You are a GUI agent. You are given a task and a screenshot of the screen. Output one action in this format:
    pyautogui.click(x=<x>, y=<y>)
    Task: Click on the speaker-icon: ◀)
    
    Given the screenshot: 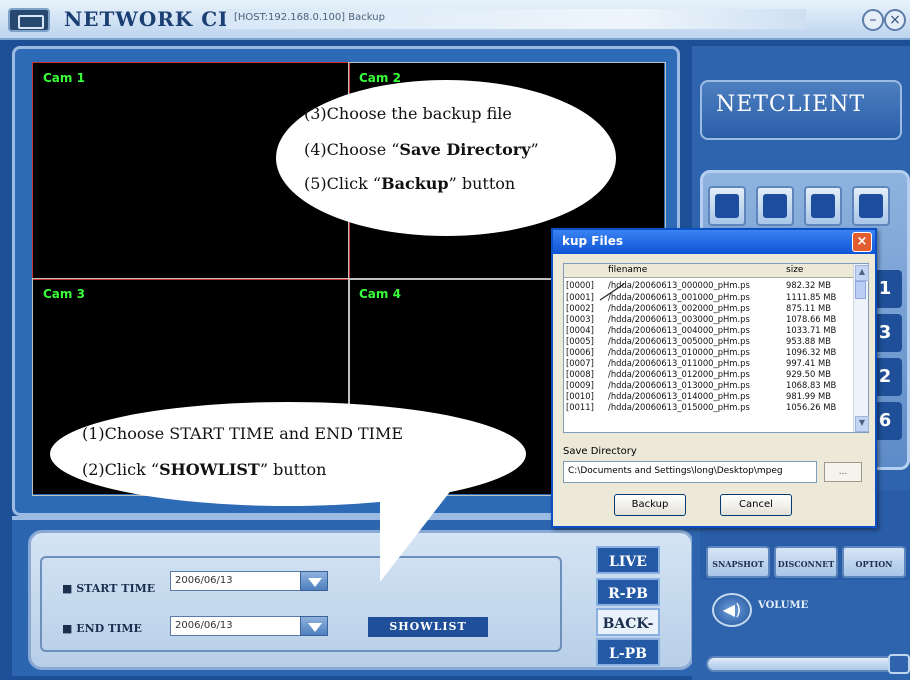 What is the action you would take?
    pyautogui.click(x=732, y=610)
    